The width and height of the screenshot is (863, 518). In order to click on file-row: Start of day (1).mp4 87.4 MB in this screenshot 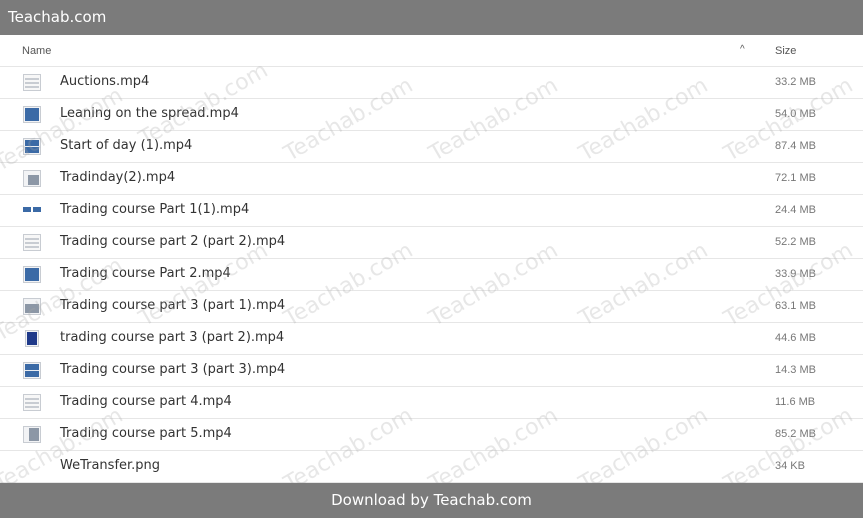, I will do `click(431, 147)`.